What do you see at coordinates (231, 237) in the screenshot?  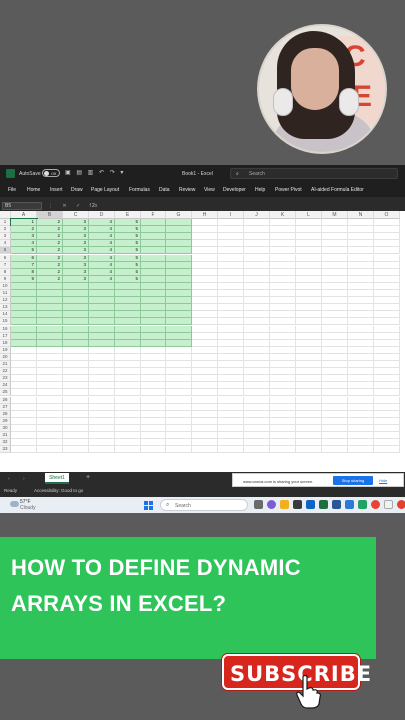 I see `cell-i3` at bounding box center [231, 237].